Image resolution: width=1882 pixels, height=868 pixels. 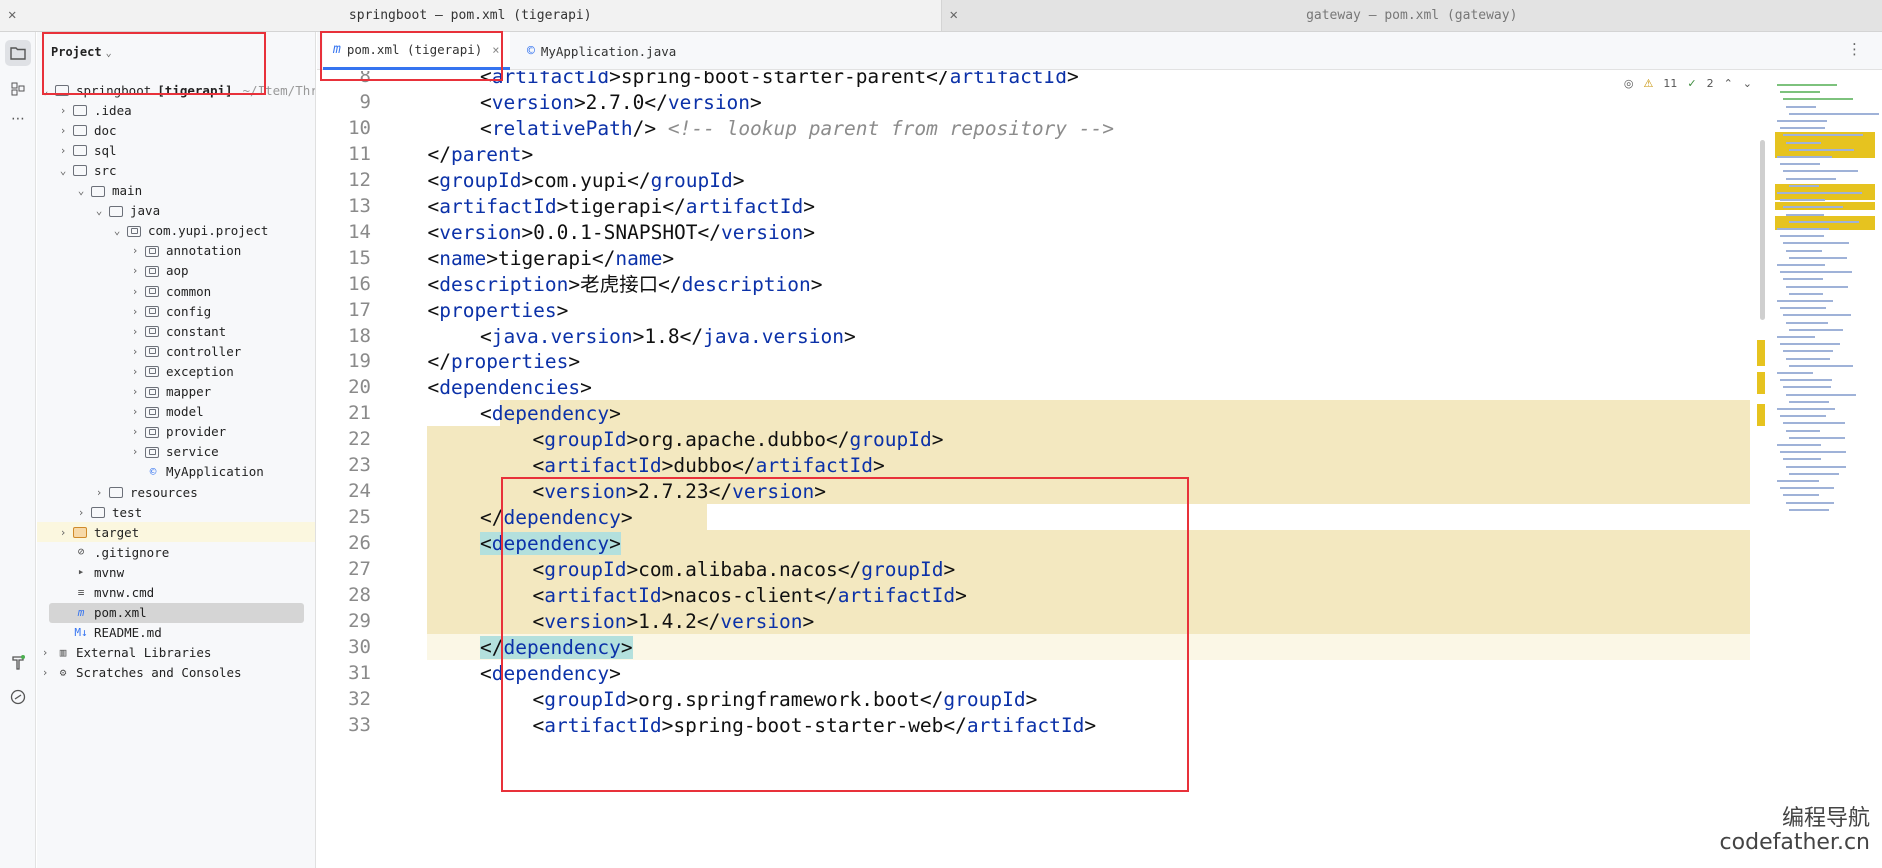 I want to click on tree-item: ≡ mvnw.cmd, so click(x=176, y=593).